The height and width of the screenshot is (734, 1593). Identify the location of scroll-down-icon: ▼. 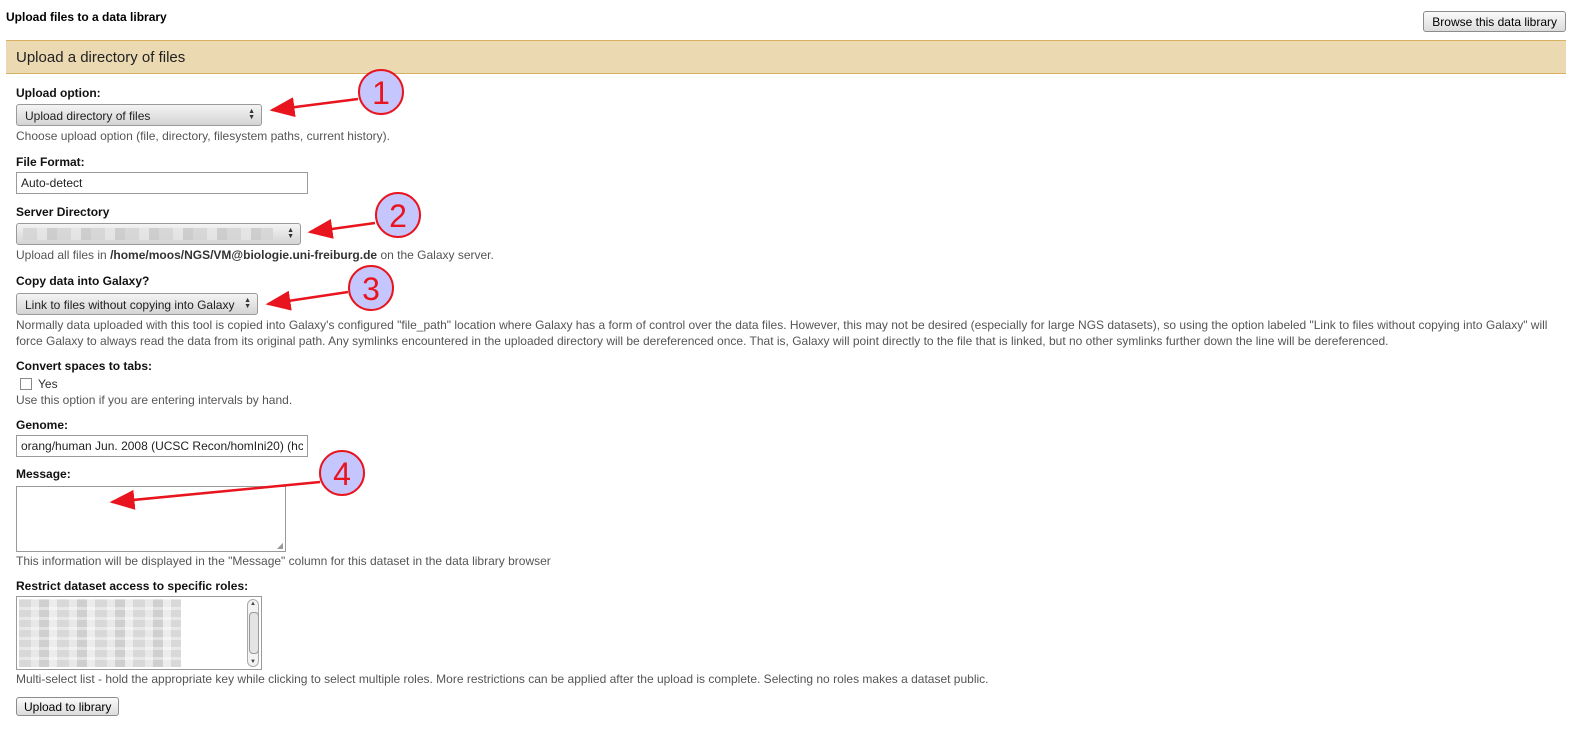
(253, 662).